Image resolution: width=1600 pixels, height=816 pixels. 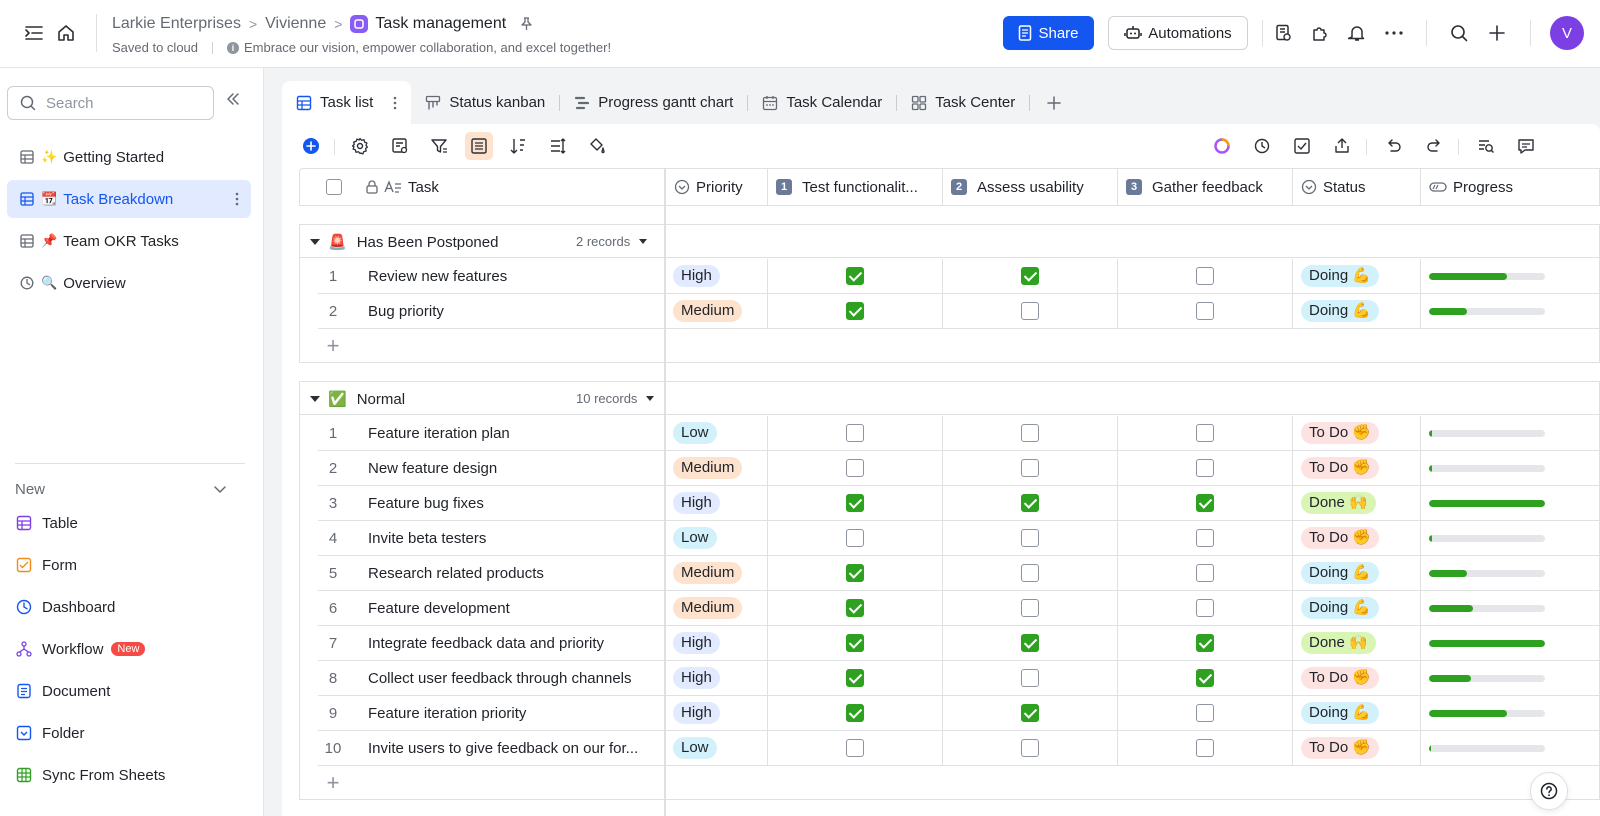 What do you see at coordinates (80, 649) in the screenshot?
I see `new-workflow-item: Workflow New` at bounding box center [80, 649].